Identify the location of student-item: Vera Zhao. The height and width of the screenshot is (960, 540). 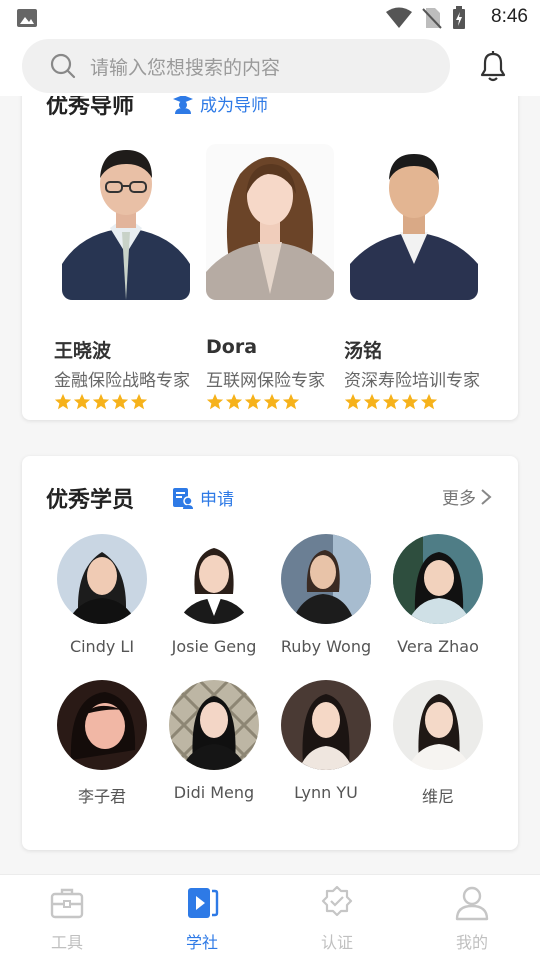
(438, 595).